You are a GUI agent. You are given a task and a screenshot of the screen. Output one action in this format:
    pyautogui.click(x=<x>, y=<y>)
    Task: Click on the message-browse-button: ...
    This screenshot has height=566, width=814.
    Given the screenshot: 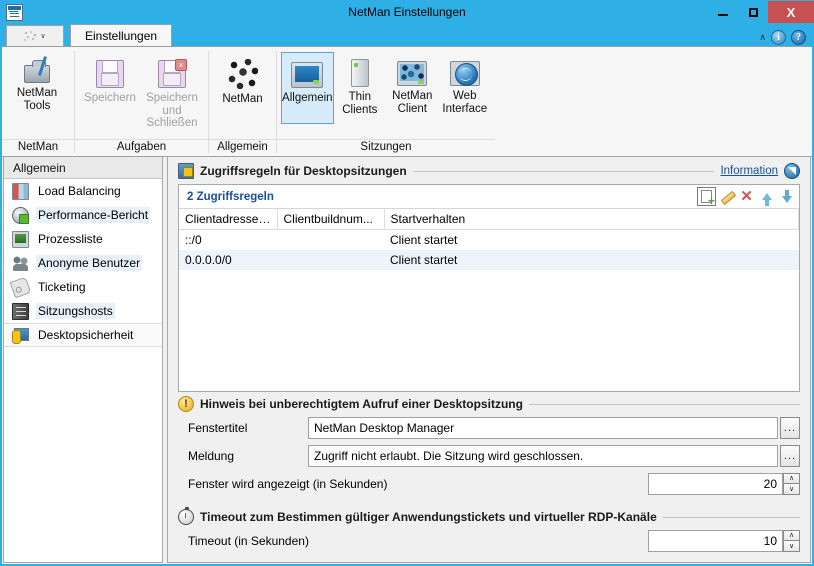 What is the action you would take?
    pyautogui.click(x=790, y=456)
    